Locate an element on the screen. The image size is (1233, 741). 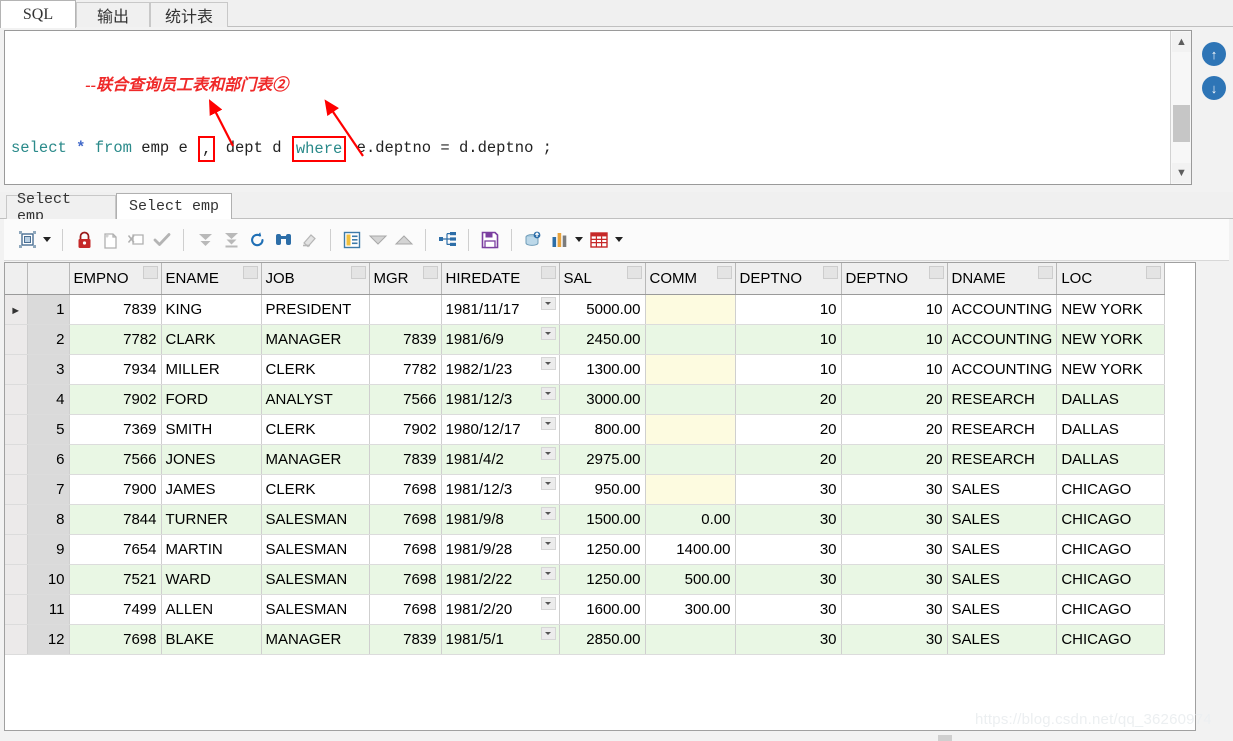
column-header-comm: COMM is located at coordinates (690, 279).